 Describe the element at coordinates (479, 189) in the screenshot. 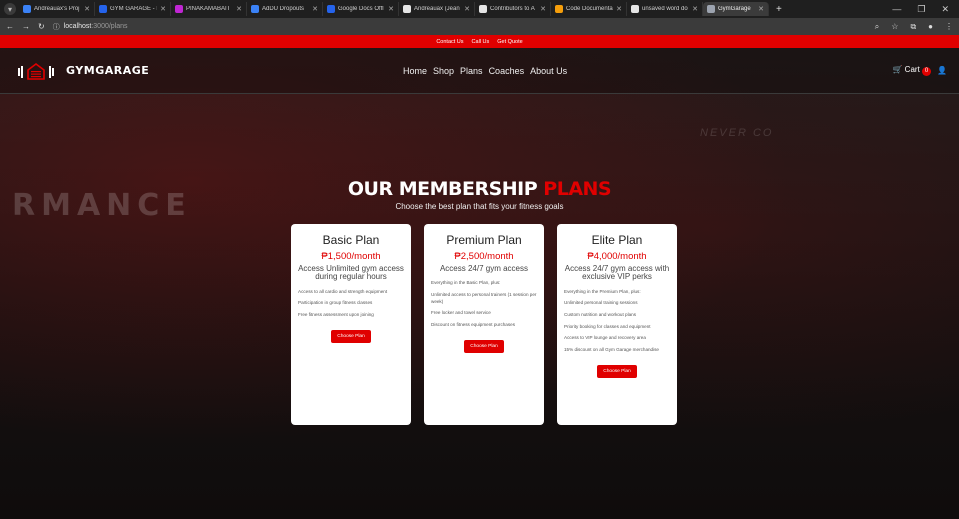

I see `page-title: OUR MEMBERSHIP PLANS` at that location.